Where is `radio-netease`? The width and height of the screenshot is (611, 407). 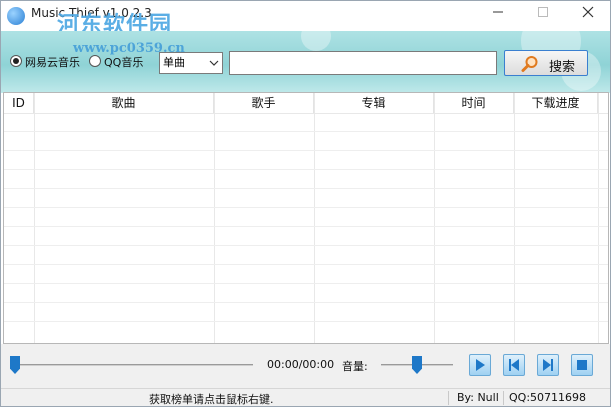
radio-netease is located at coordinates (16, 61).